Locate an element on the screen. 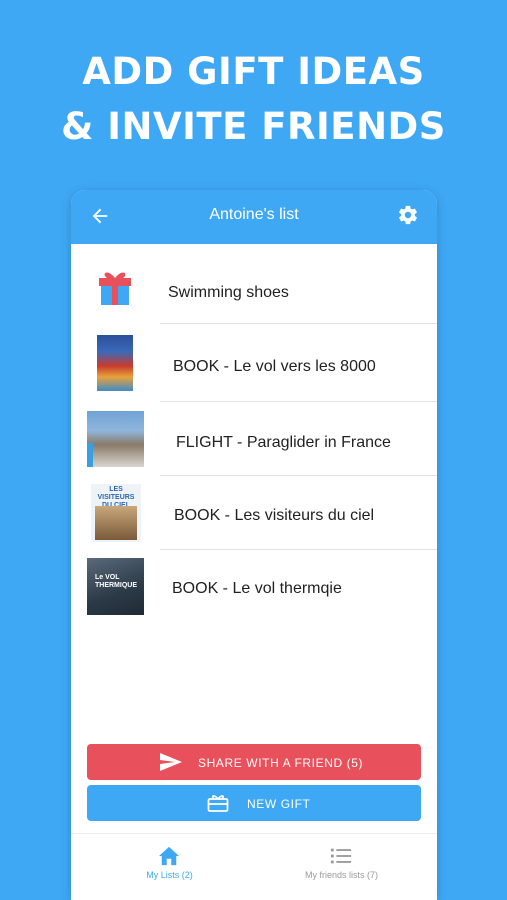 The width and height of the screenshot is (507, 900). promo-line-1: ADD GIFT IDEAS is located at coordinates (253, 71).